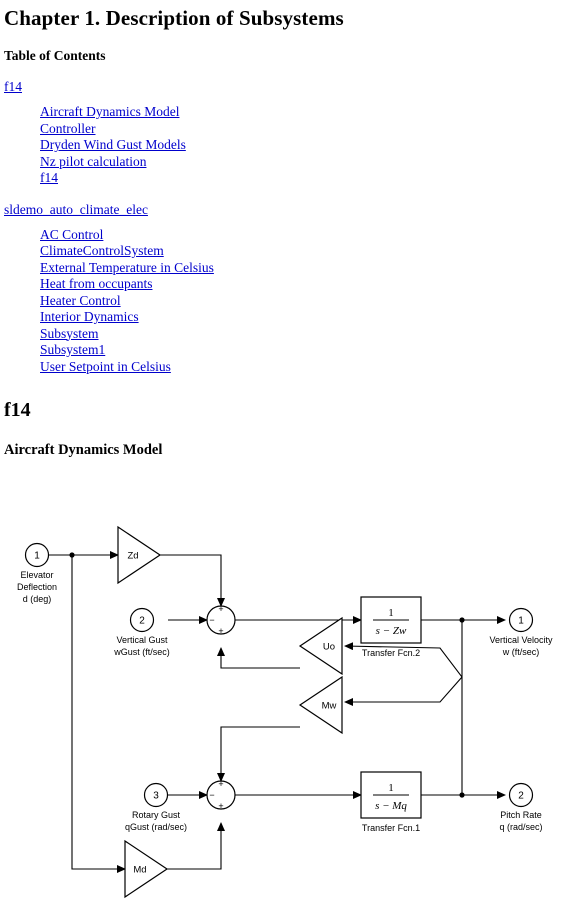 The image size is (562, 902). Describe the element at coordinates (211, 620) in the screenshot. I see `sum-block-1-sign-left: −` at that location.